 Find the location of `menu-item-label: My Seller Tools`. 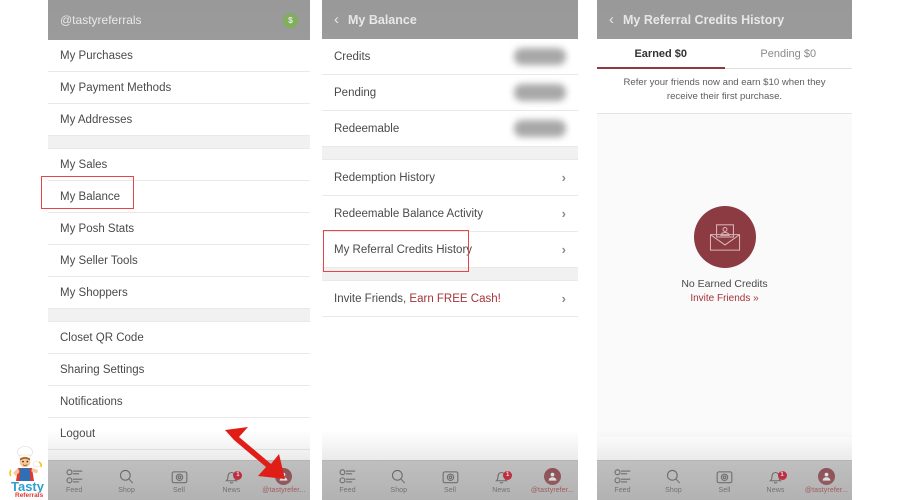

menu-item-label: My Seller Tools is located at coordinates (99, 260).